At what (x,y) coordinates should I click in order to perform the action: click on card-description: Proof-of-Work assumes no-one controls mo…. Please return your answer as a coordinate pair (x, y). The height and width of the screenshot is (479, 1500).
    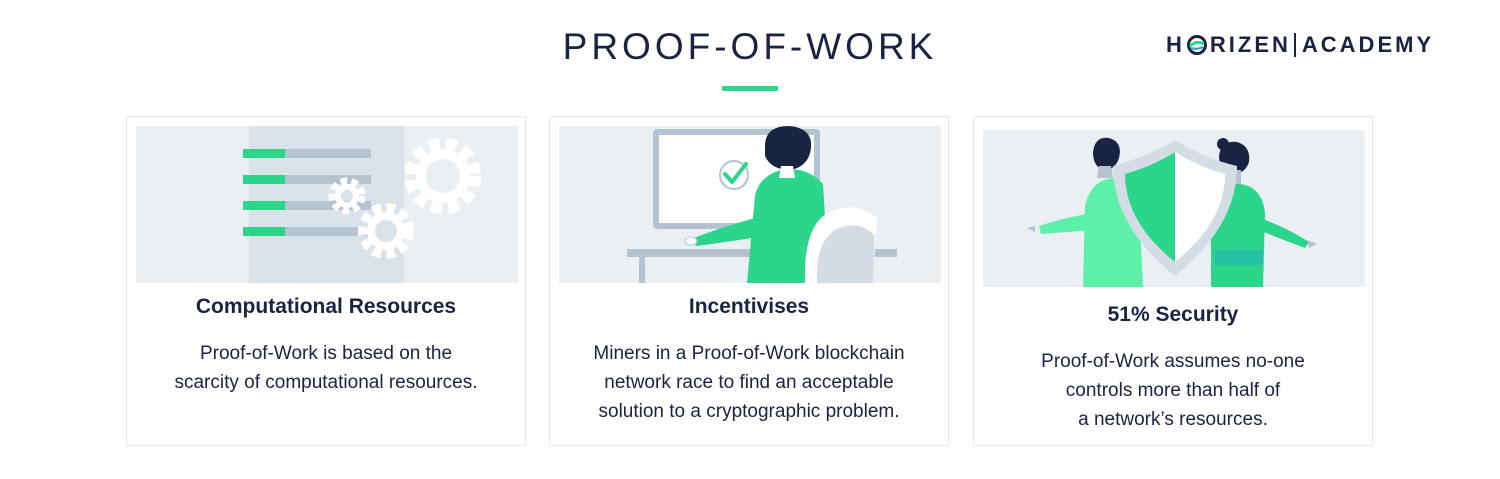
    Looking at the image, I should click on (1173, 390).